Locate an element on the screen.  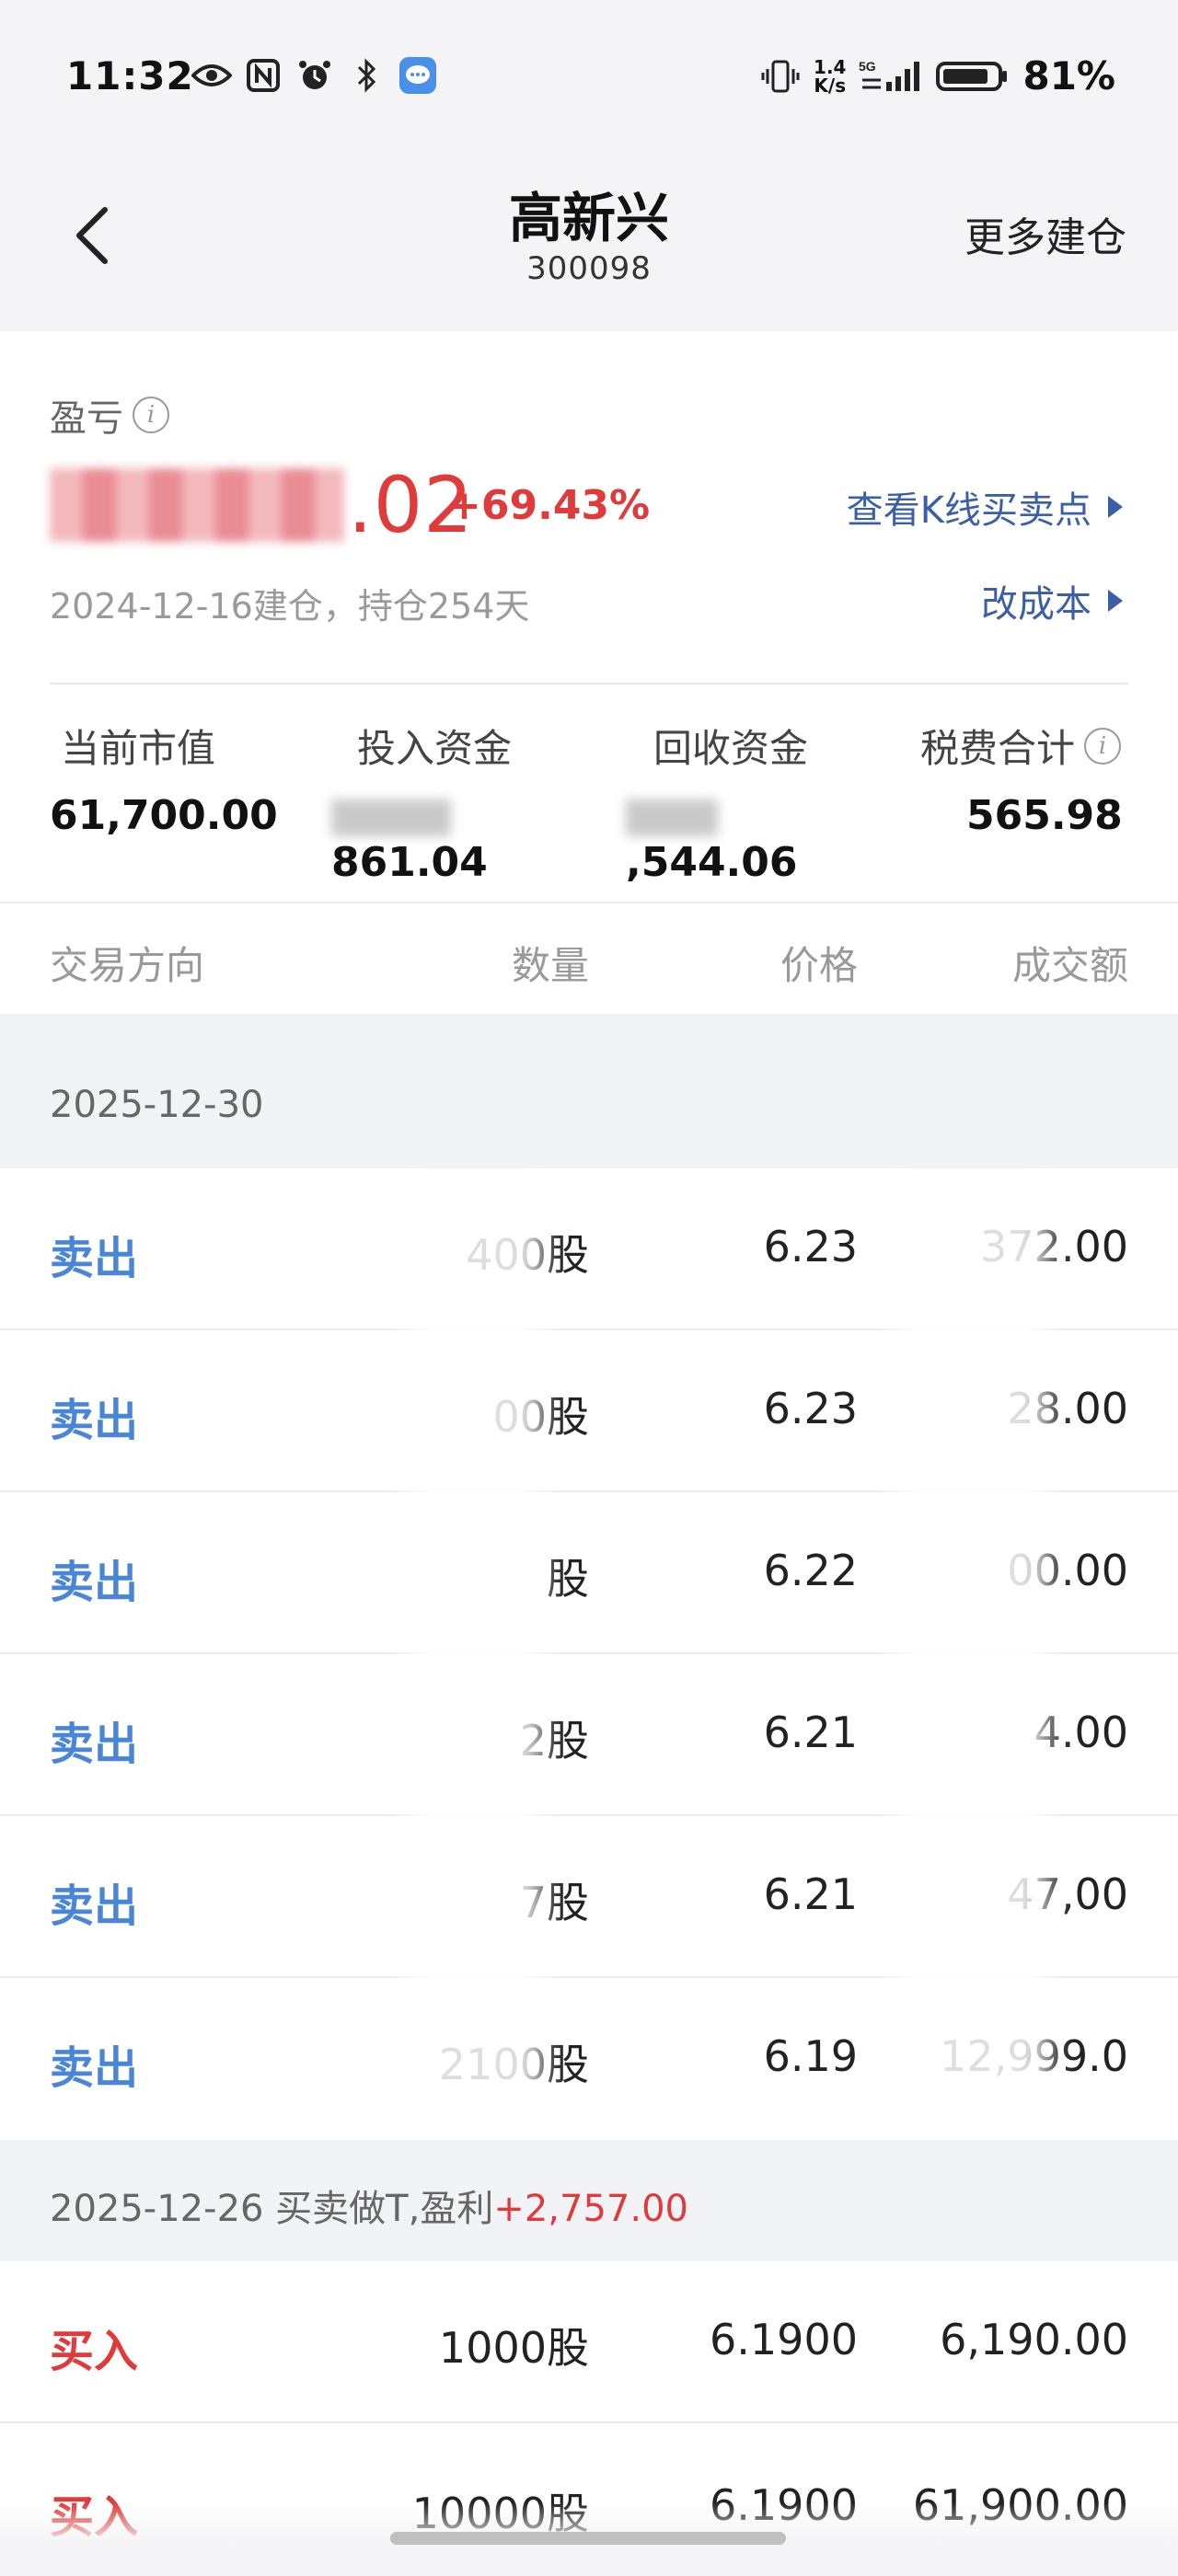
kline-link-label: 查看K线买卖点 is located at coordinates (968, 510).